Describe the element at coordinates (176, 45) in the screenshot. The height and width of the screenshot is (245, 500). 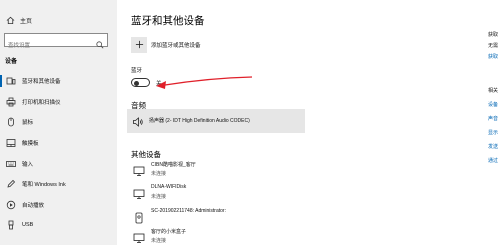
I see `add-device-label: 添加蓝牙或其他设备` at that location.